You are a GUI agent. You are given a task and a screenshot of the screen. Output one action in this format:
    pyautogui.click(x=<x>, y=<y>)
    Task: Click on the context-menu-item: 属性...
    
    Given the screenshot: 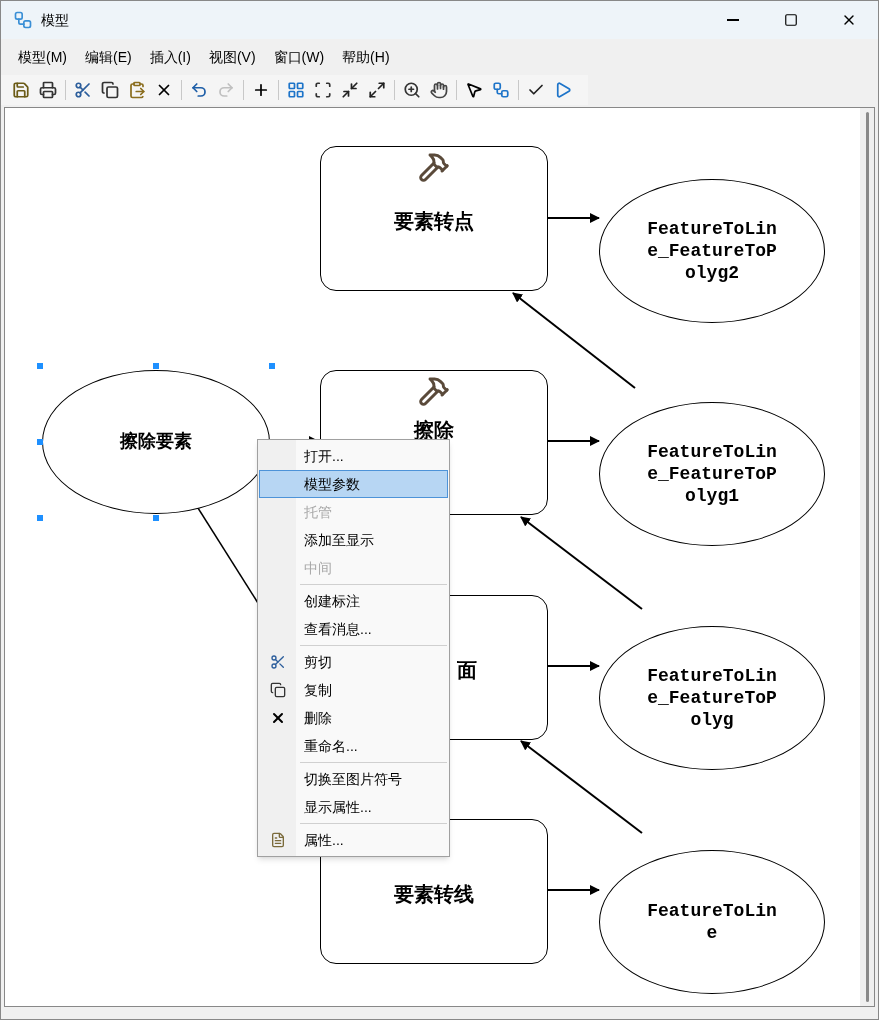 What is the action you would take?
    pyautogui.click(x=353, y=840)
    